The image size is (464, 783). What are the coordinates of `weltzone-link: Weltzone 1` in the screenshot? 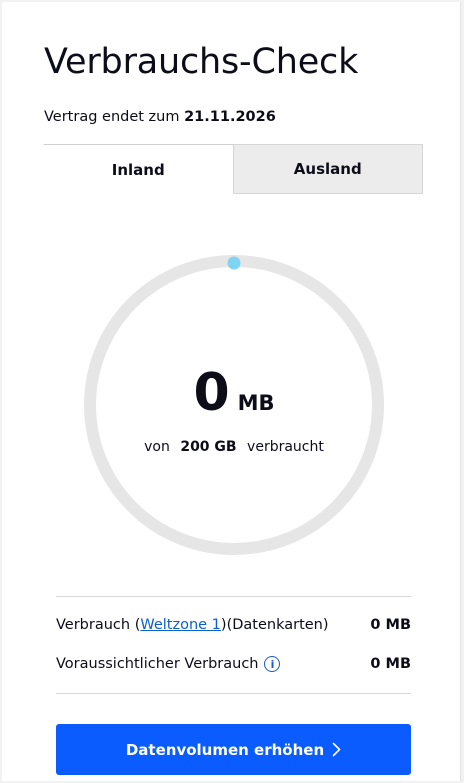 It's located at (180, 625).